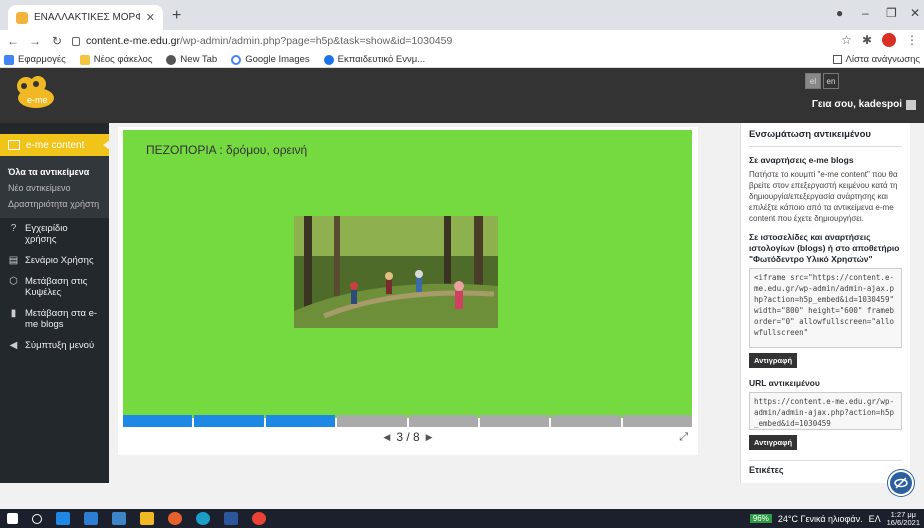 The width and height of the screenshot is (924, 528). Describe the element at coordinates (773, 360) in the screenshot. I see `copy-iframe-button: Αντιγραφή` at that location.